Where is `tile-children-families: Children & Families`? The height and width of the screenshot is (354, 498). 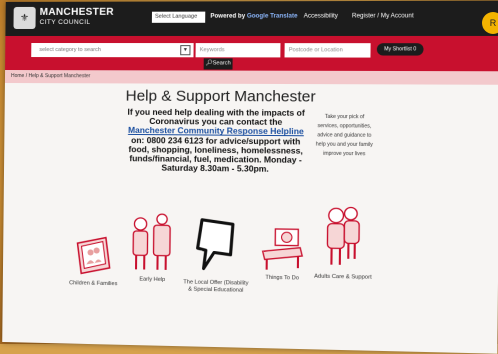 tile-children-families: Children & Families is located at coordinates (93, 259).